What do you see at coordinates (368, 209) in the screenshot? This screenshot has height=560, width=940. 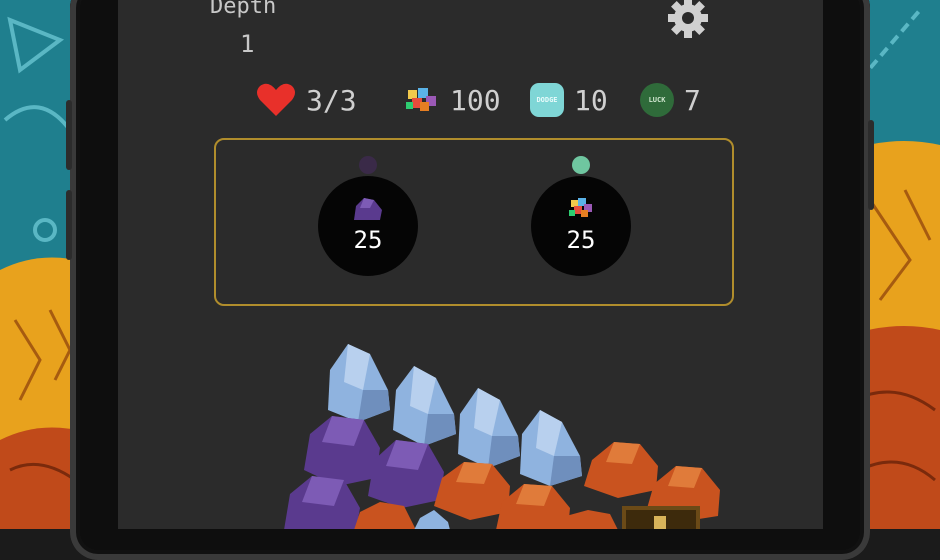 I see `purple-ore-icon` at bounding box center [368, 209].